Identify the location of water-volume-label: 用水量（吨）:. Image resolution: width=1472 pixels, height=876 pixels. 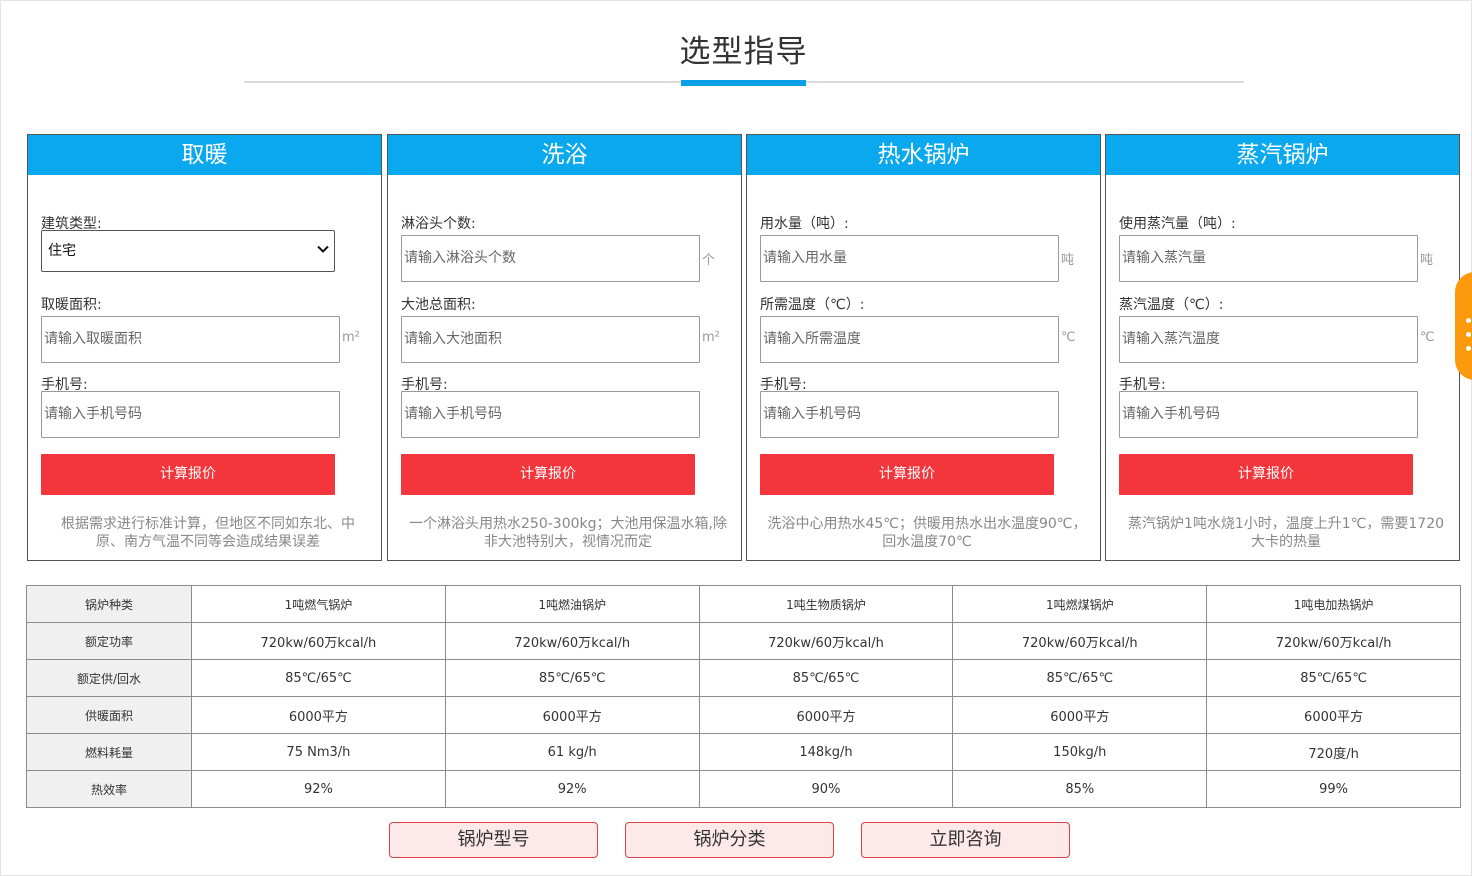
(804, 224).